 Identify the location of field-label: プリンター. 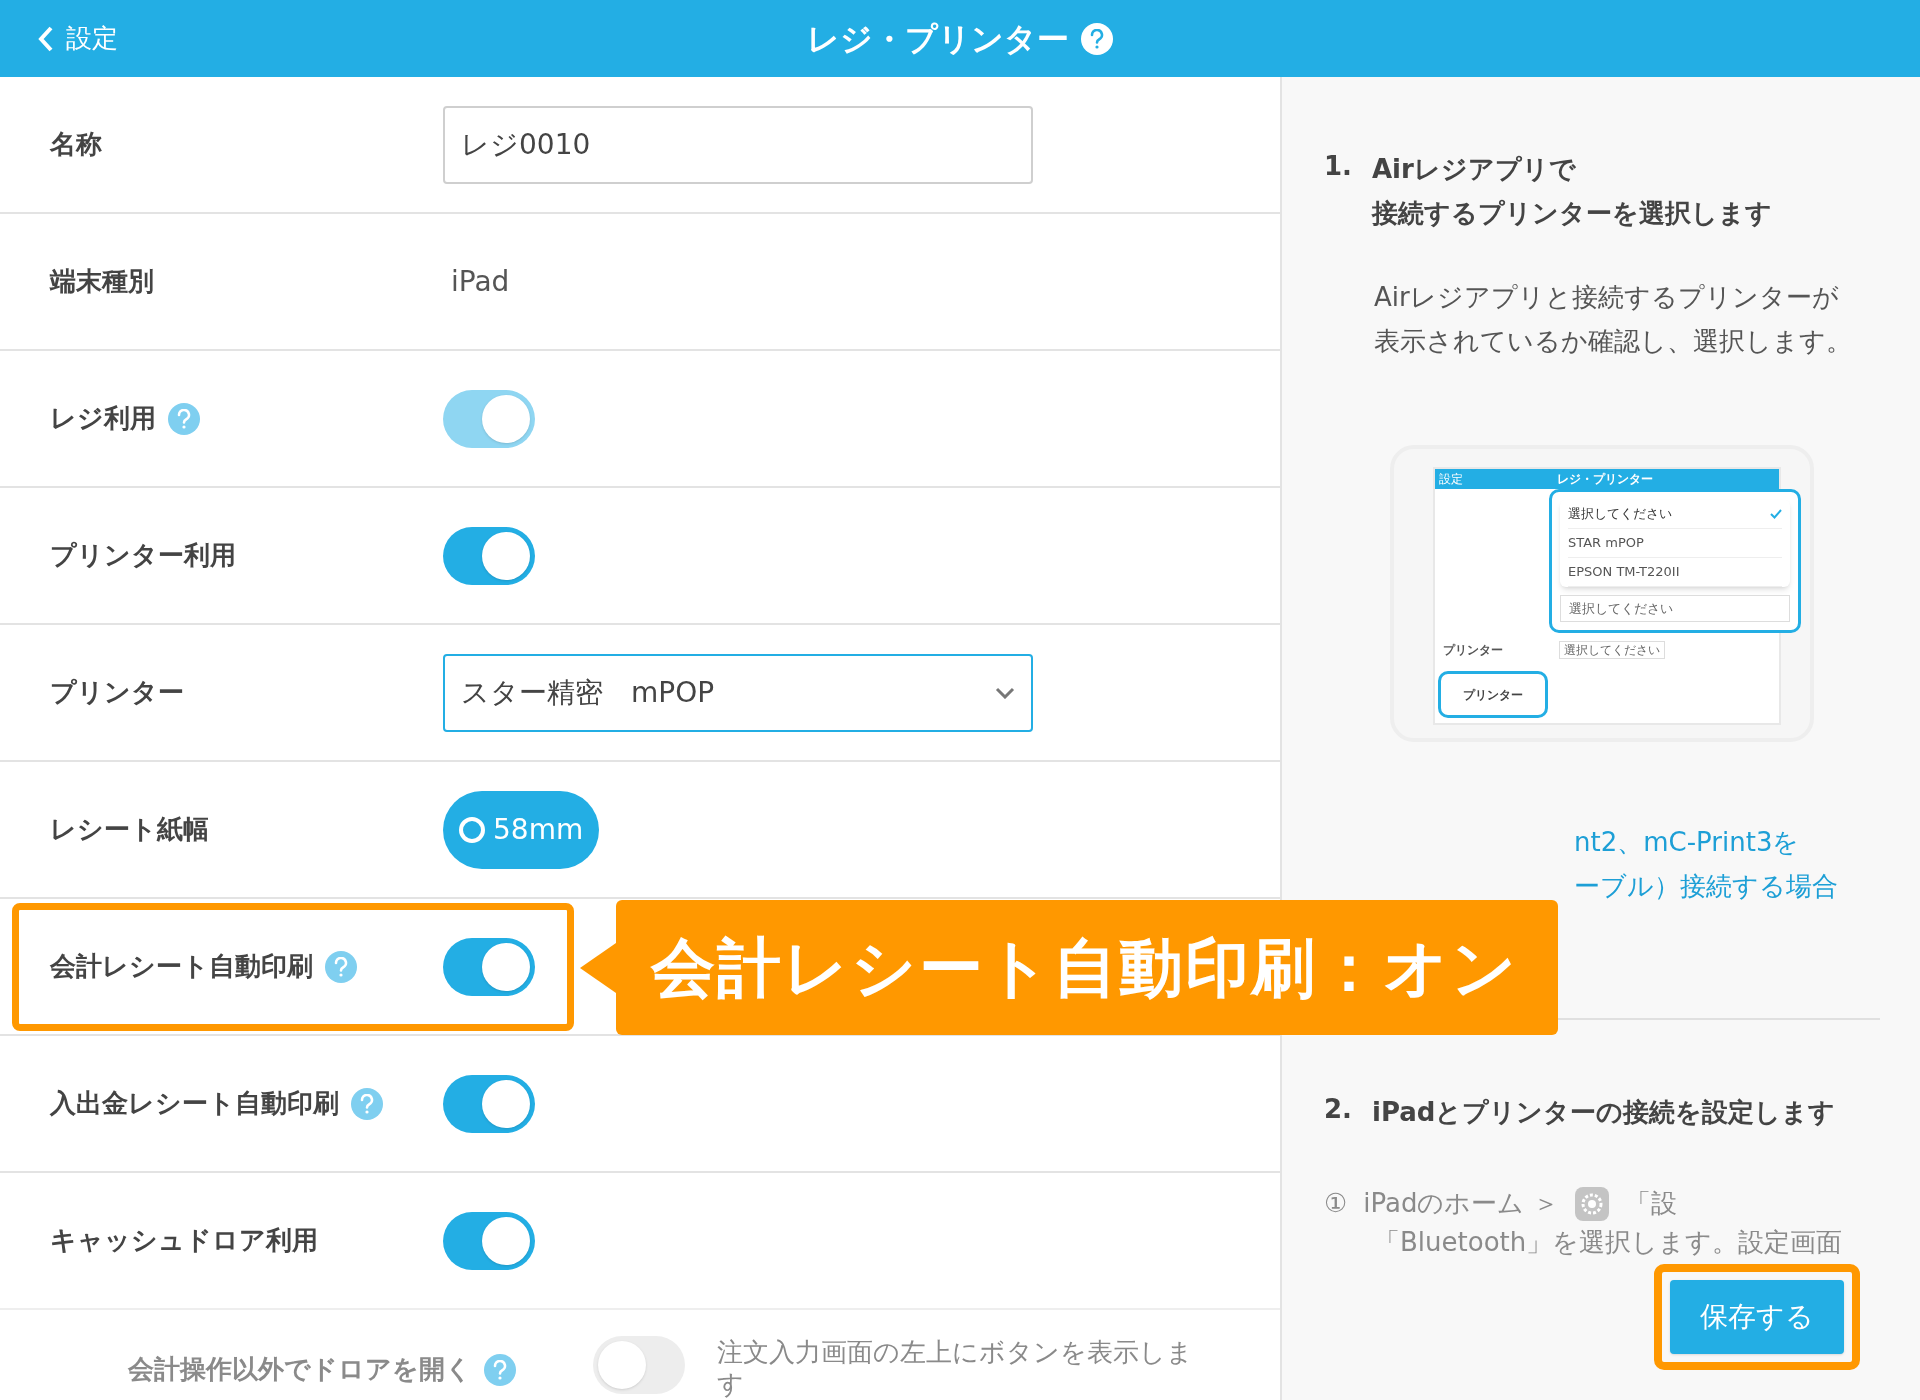
(117, 692).